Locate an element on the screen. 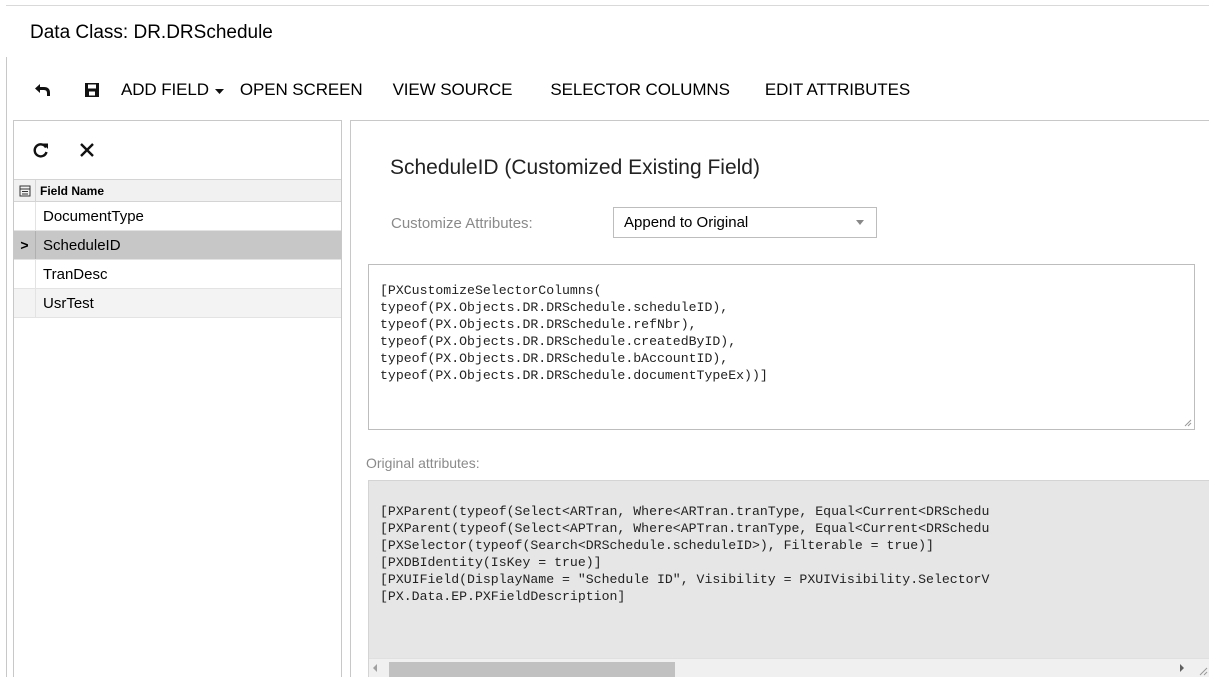  save-icon is located at coordinates (92, 90).